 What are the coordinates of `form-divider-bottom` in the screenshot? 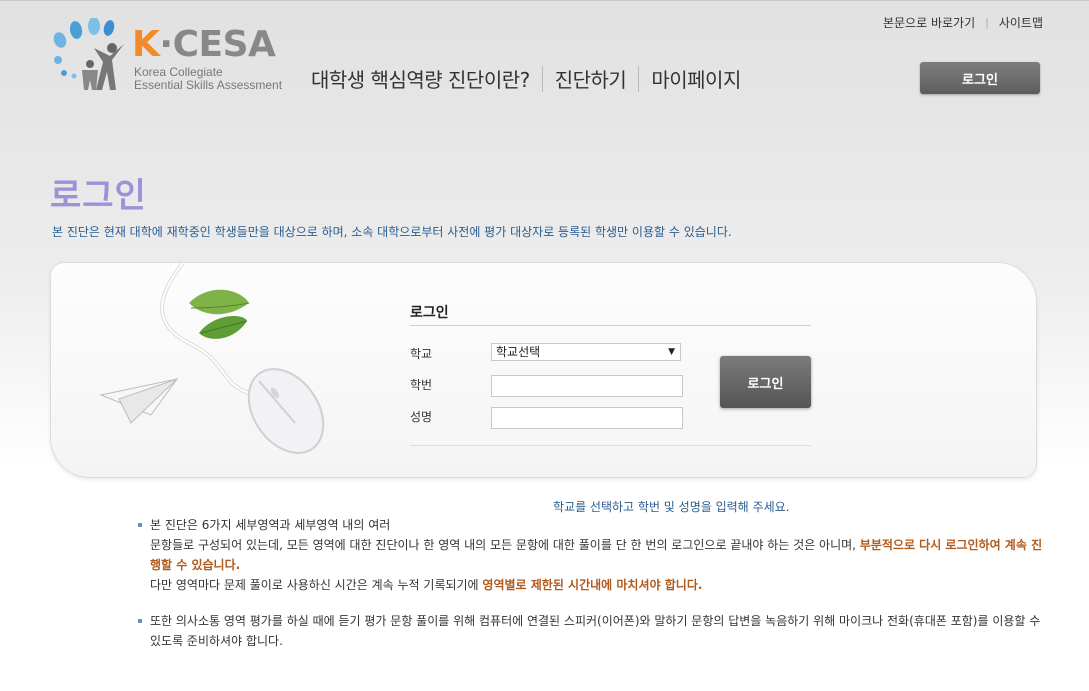 It's located at (610, 445).